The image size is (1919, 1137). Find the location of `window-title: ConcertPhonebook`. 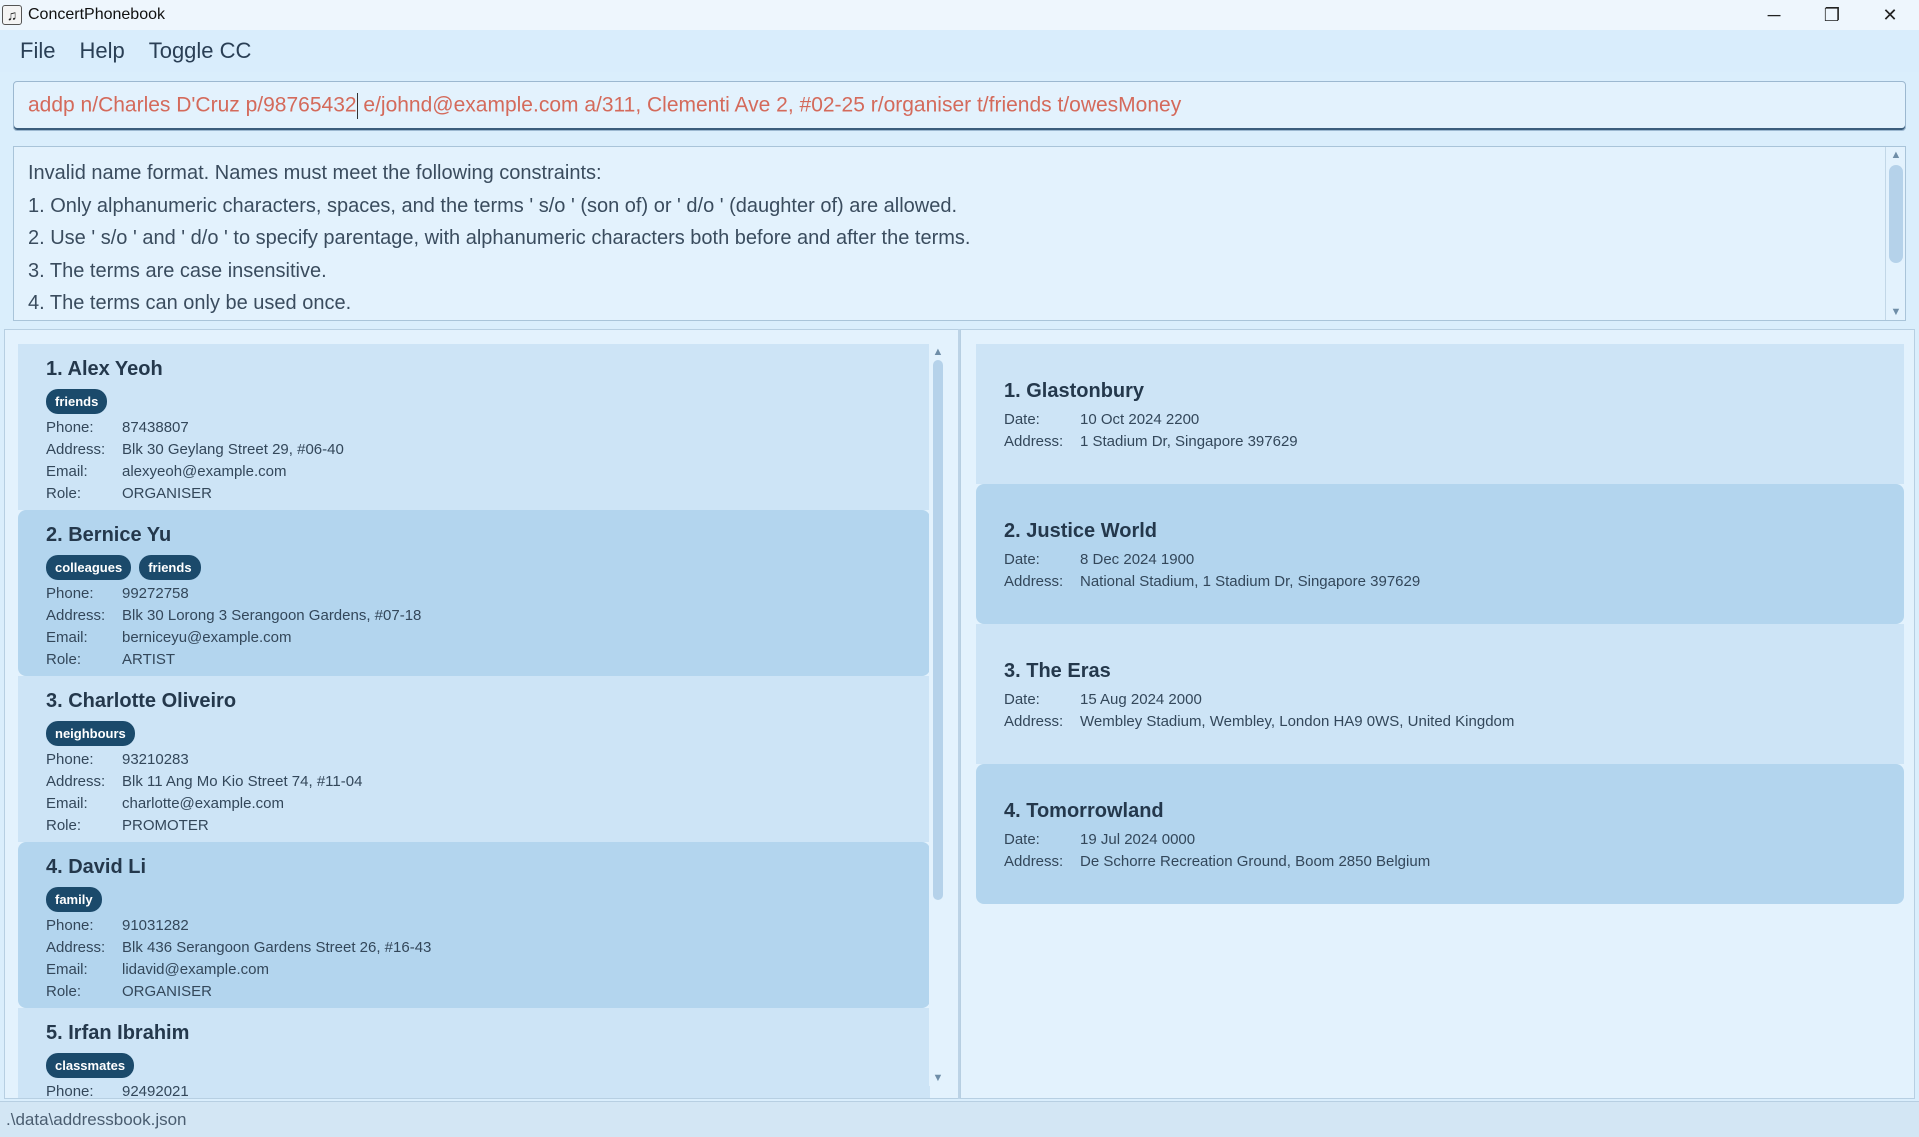

window-title: ConcertPhonebook is located at coordinates (96, 14).